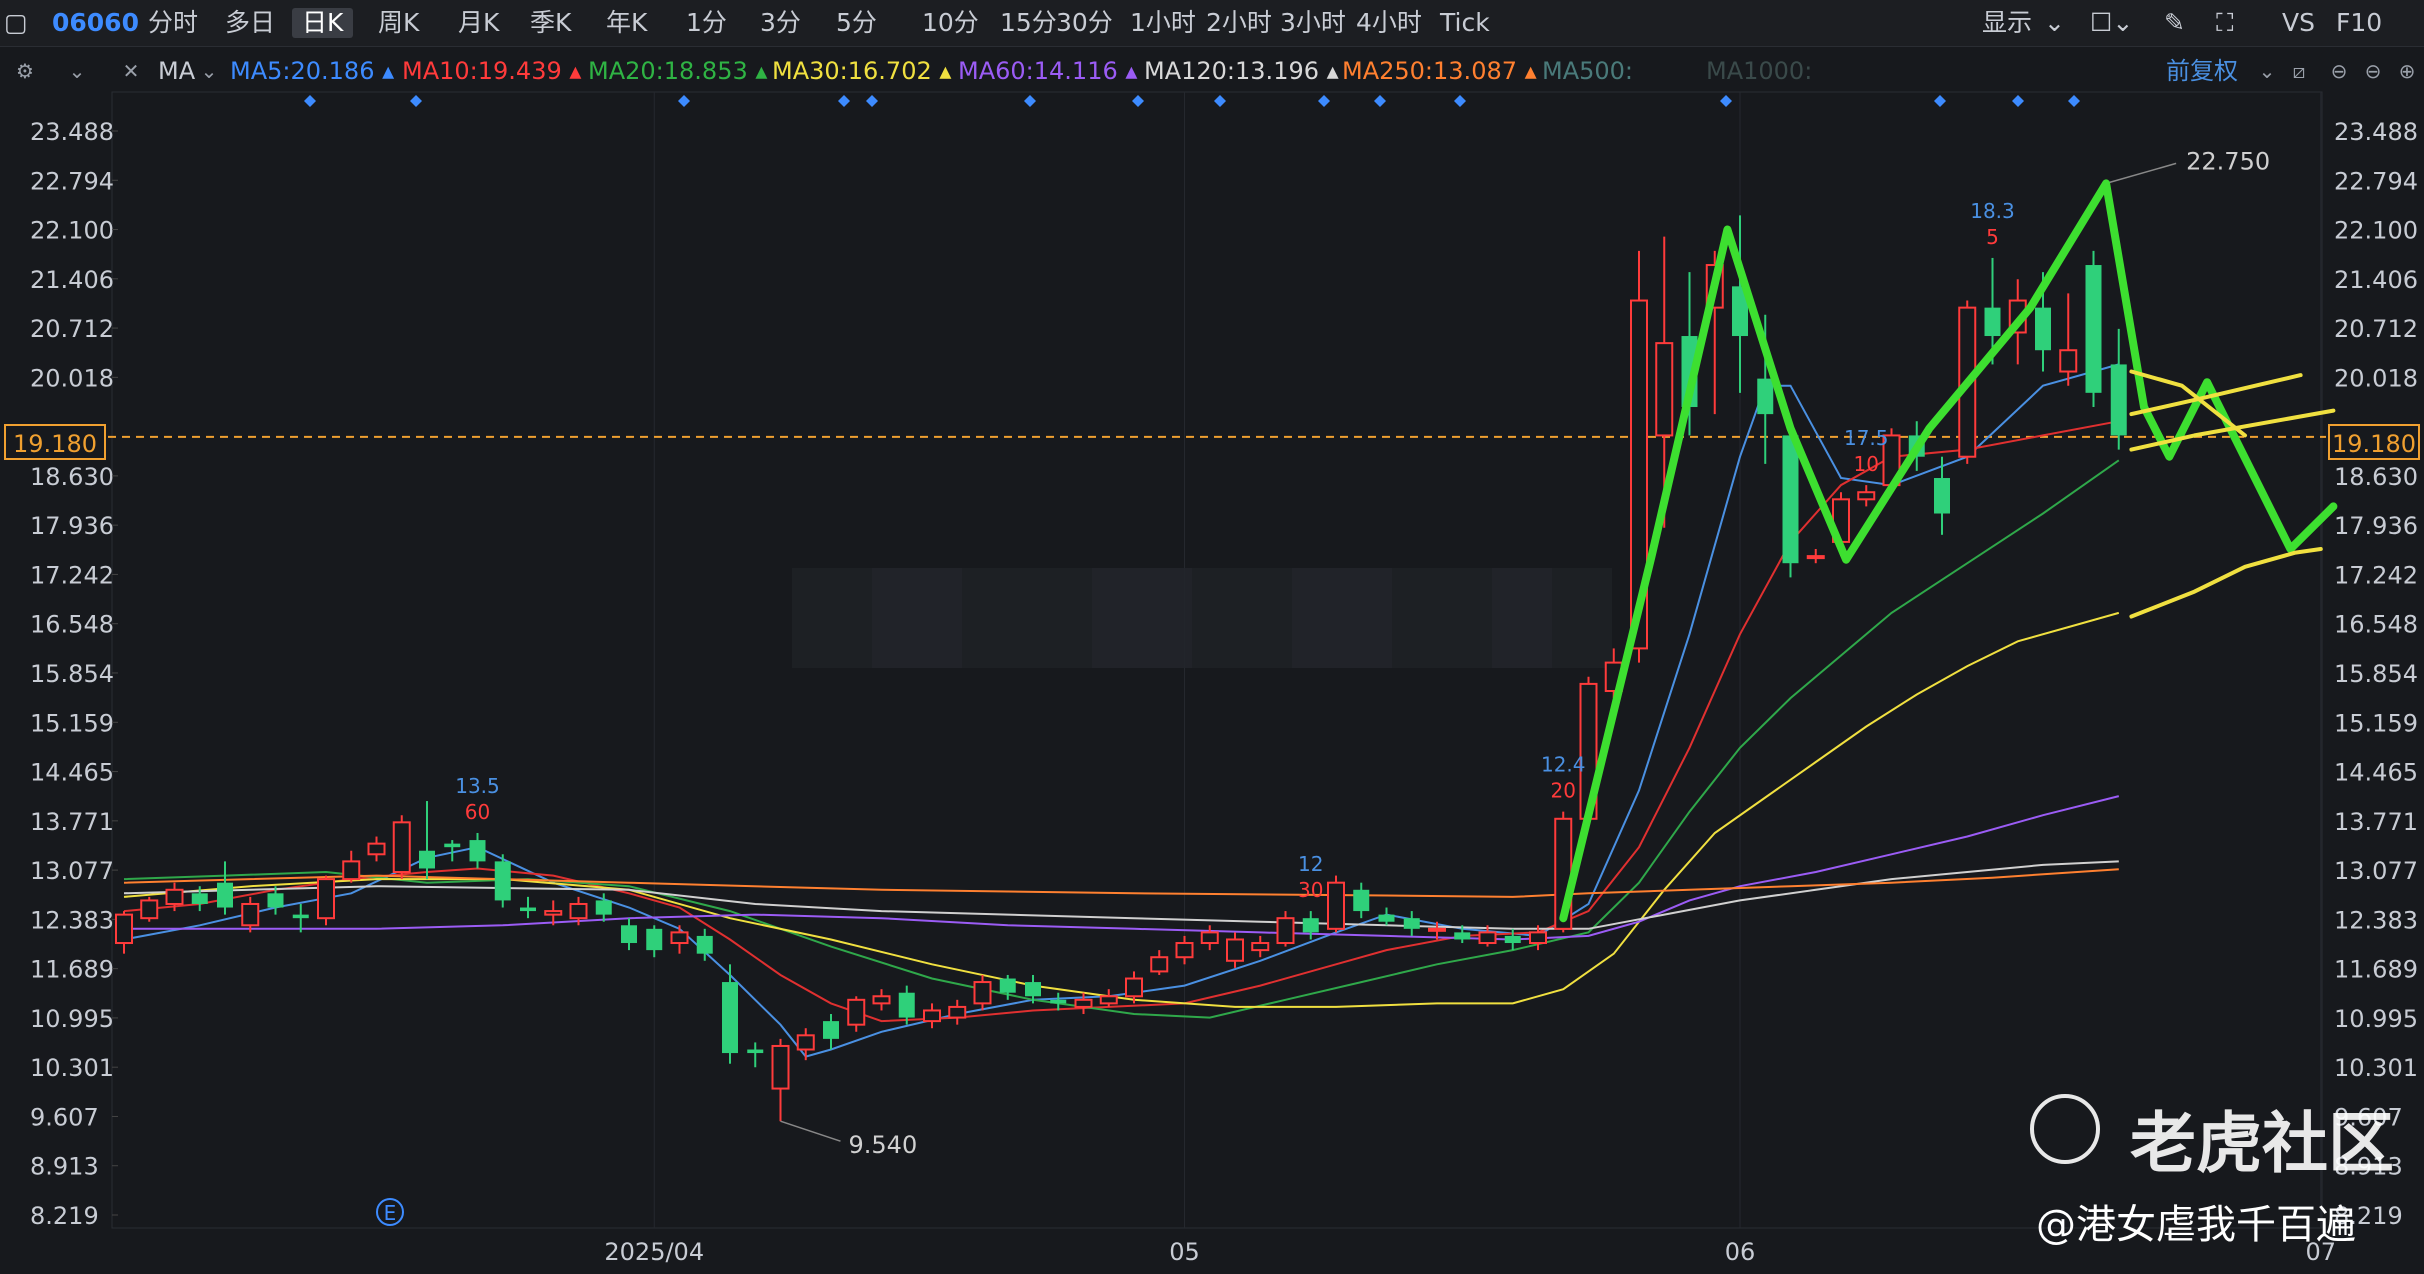  I want to click on y-tick-right-2: 22.100, so click(2376, 231).